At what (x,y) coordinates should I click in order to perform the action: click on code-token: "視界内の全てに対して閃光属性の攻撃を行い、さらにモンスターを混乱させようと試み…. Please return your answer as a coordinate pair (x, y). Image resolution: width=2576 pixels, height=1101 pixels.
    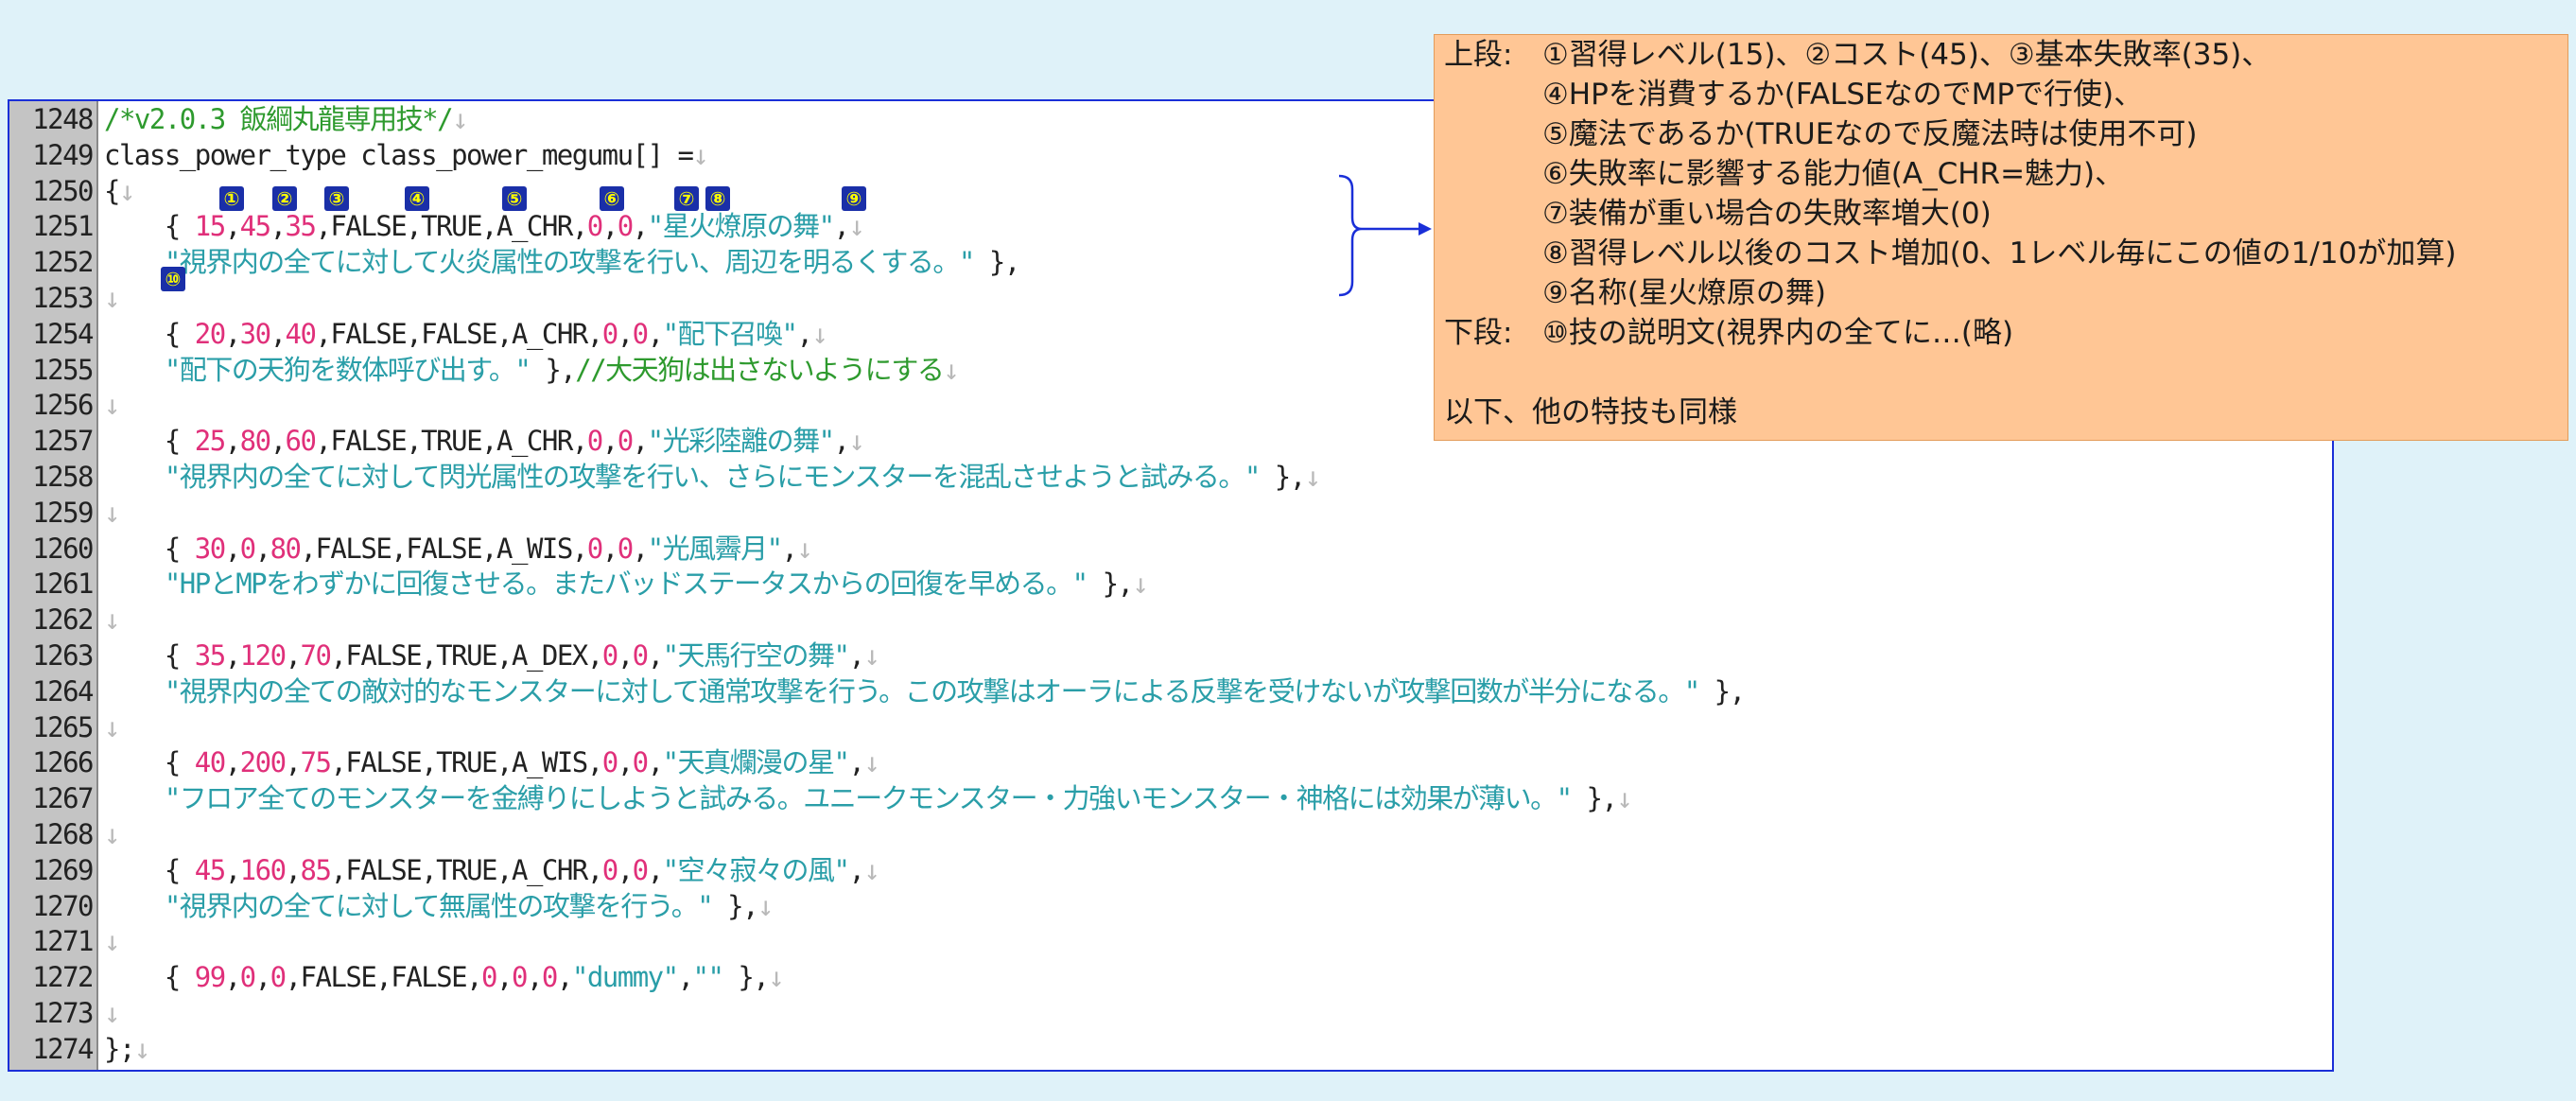
    Looking at the image, I should click on (712, 477).